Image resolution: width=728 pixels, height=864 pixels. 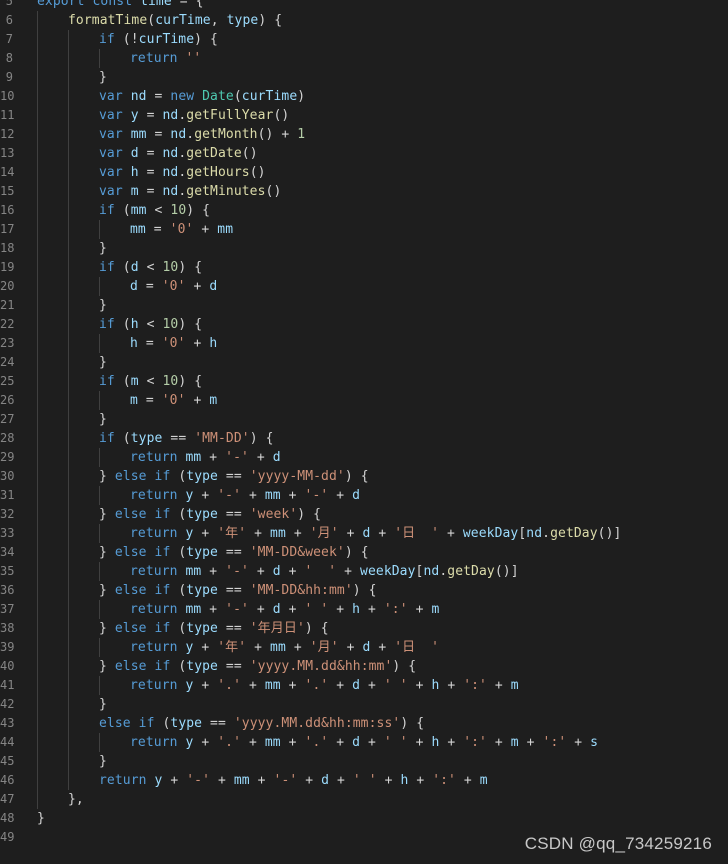 I want to click on code-line: 20 d = '0' + d, so click(x=364, y=286).